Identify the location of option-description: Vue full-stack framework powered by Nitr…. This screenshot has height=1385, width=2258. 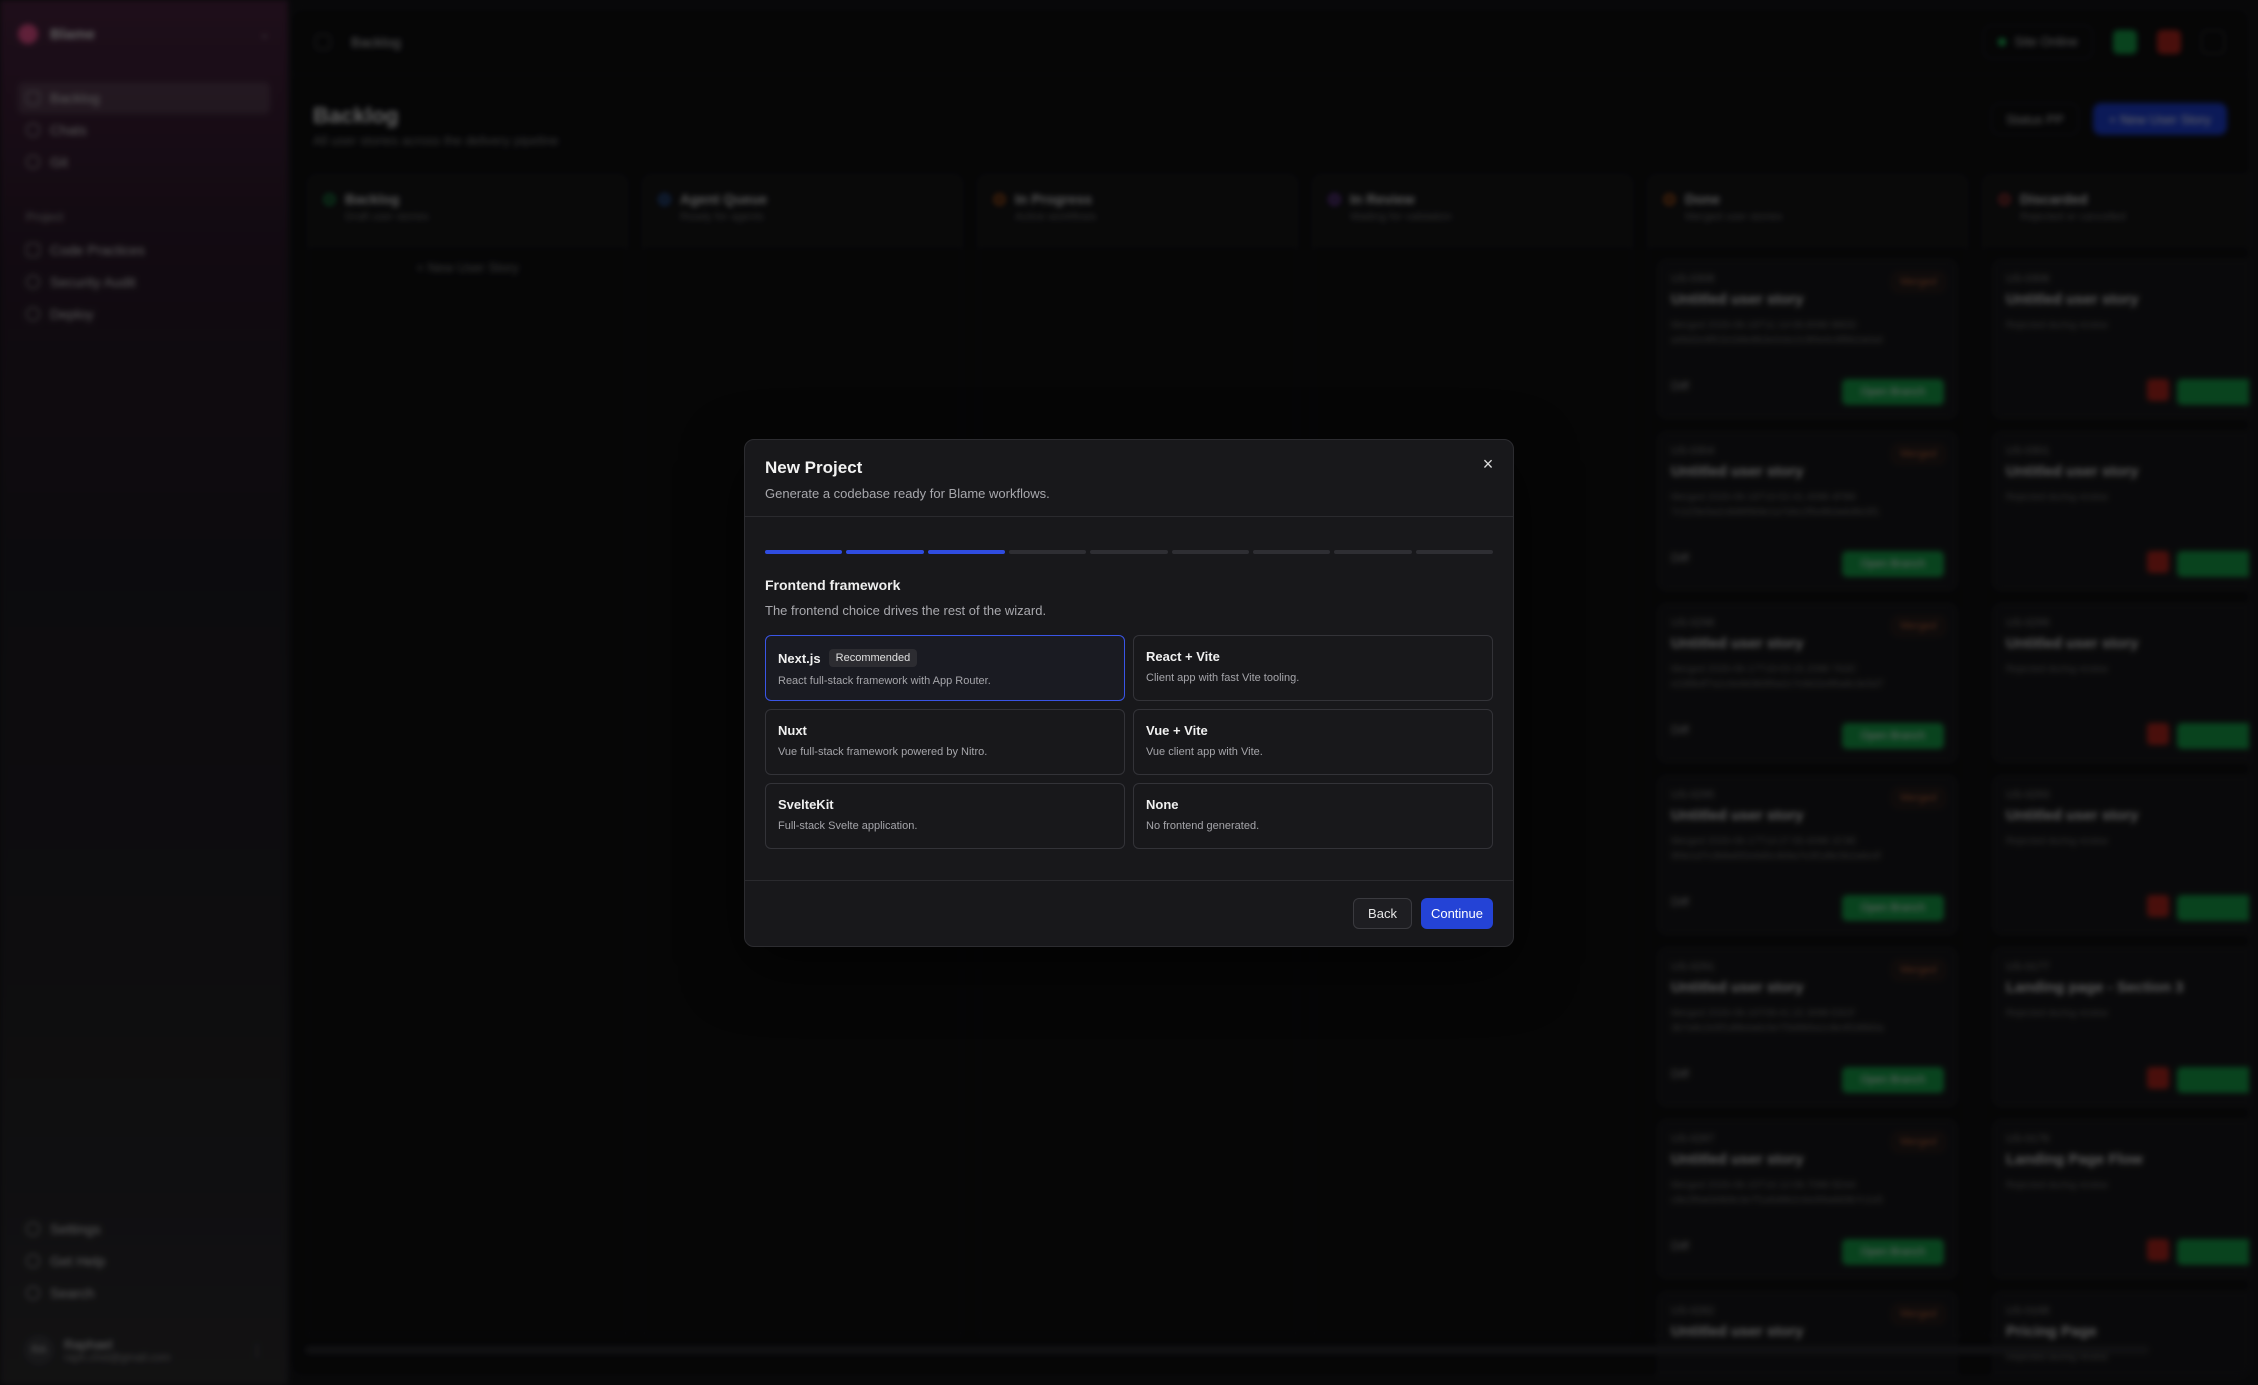
(883, 752).